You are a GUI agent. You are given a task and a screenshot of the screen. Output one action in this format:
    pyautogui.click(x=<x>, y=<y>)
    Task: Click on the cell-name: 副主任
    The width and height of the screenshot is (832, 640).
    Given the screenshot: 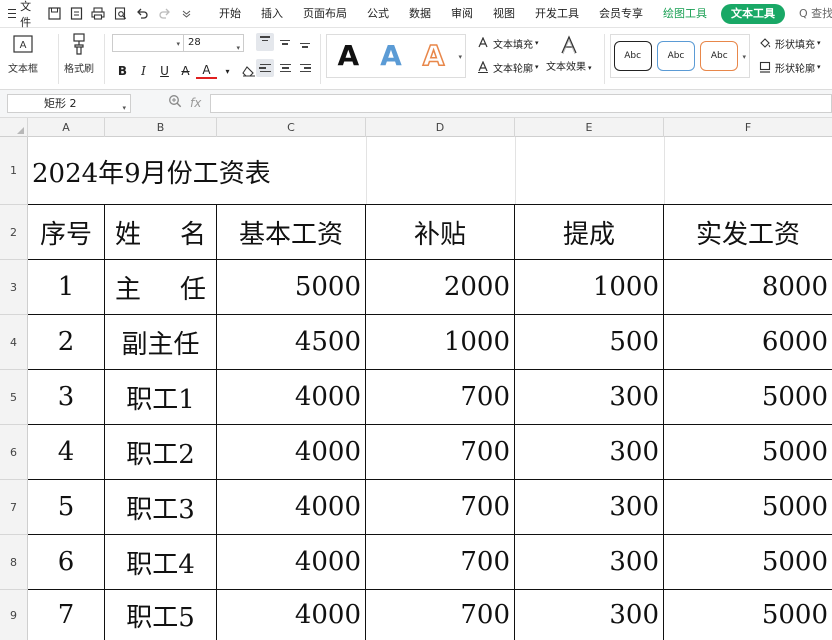 What is the action you would take?
    pyautogui.click(x=160, y=342)
    